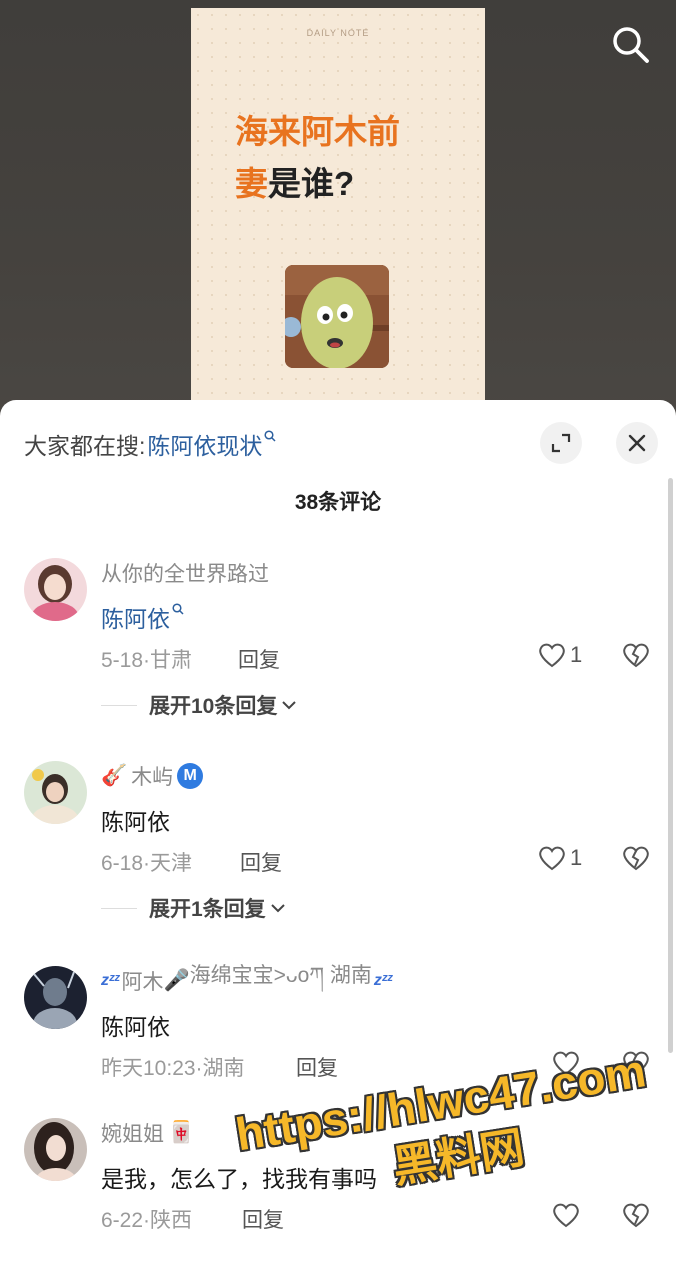 The image size is (676, 1280). I want to click on title-line-1: 海来阿木前, so click(317, 131).